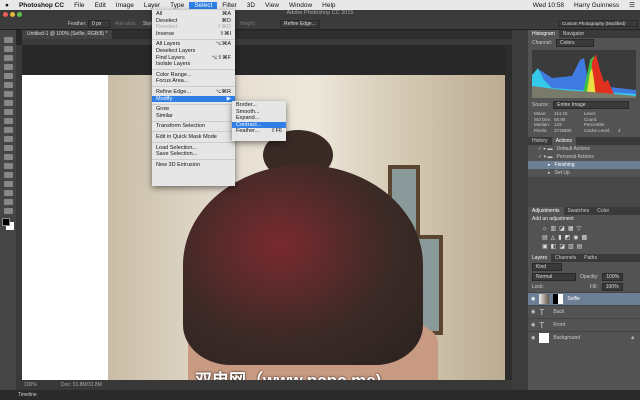 The width and height of the screenshot is (640, 400). Describe the element at coordinates (8, 67) in the screenshot. I see `quick-select-tool-icon` at that location.